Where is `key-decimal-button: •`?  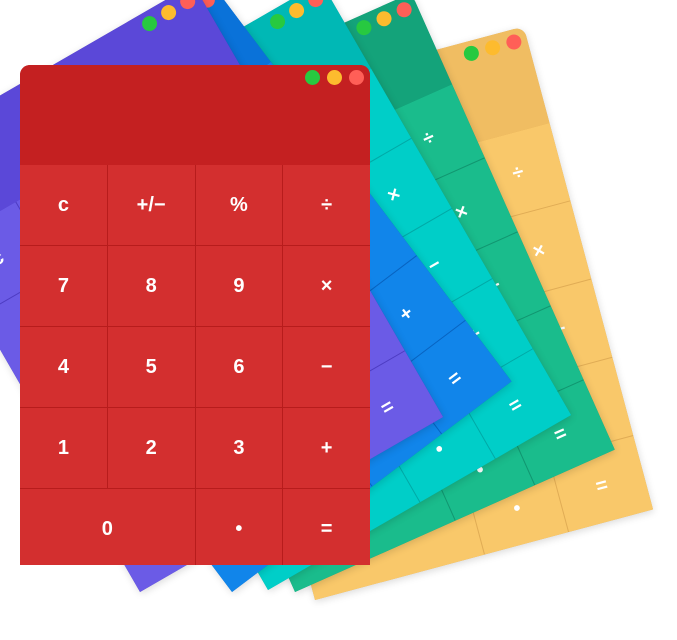
key-decimal-button: • is located at coordinates (239, 527).